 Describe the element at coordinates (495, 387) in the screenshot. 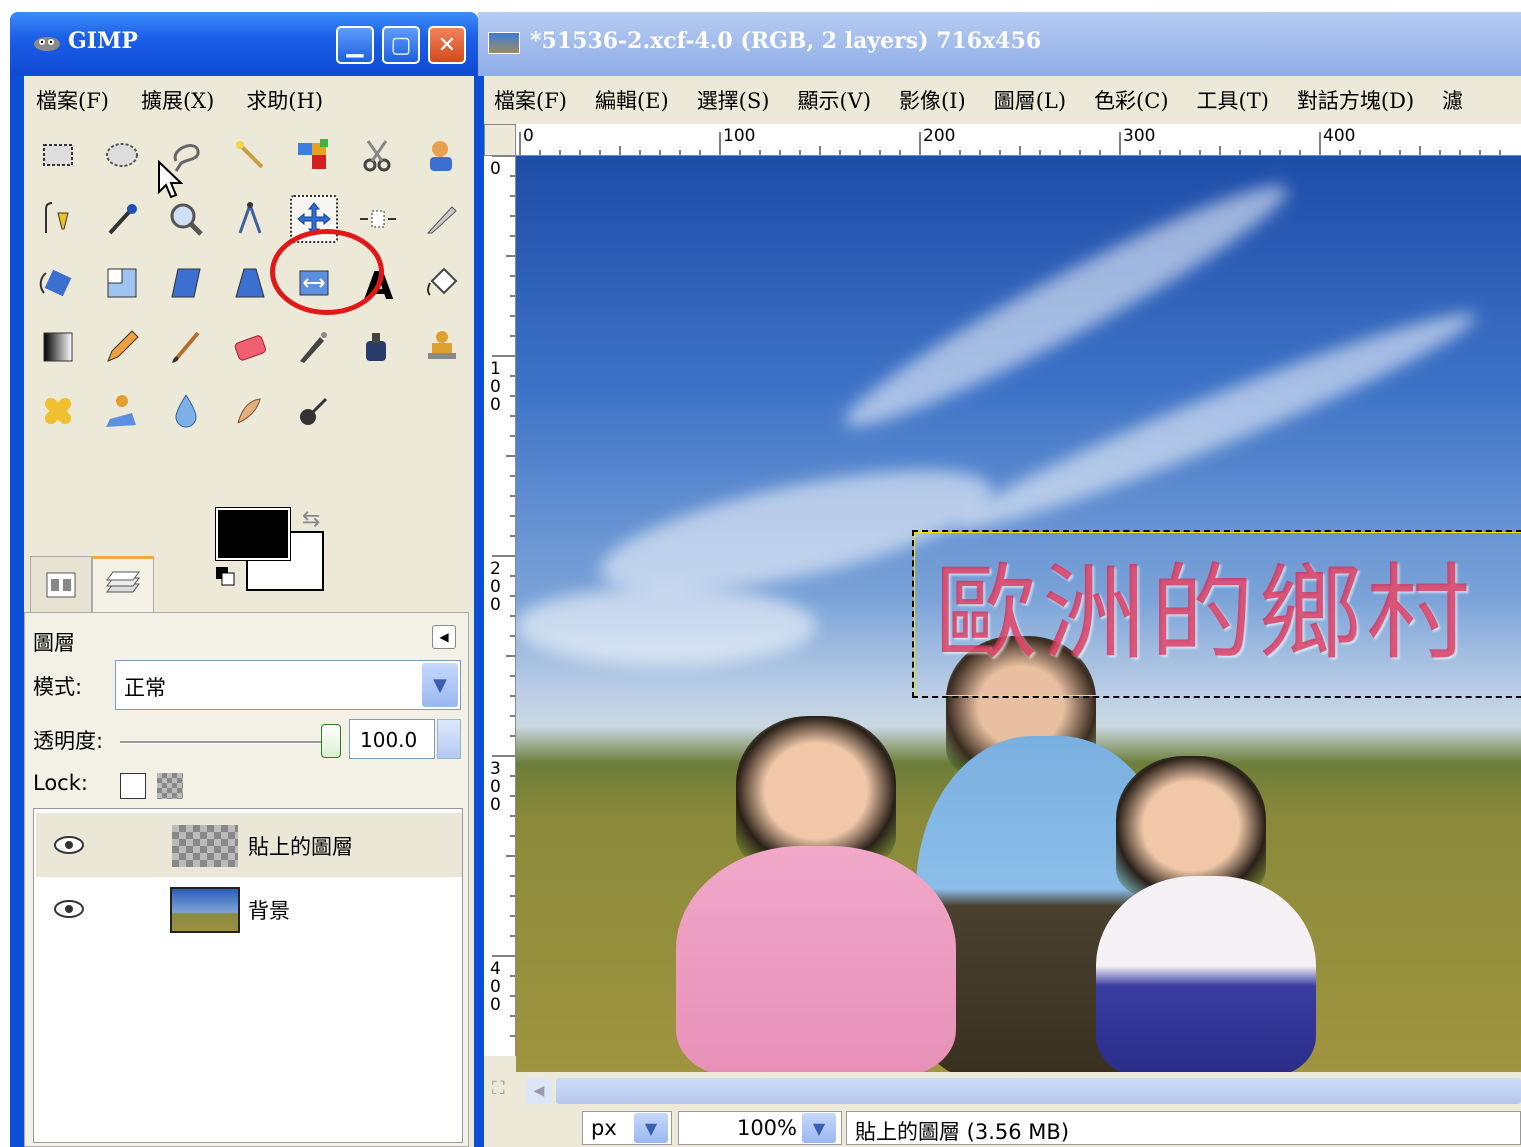

I see `vruler-label: 100` at that location.